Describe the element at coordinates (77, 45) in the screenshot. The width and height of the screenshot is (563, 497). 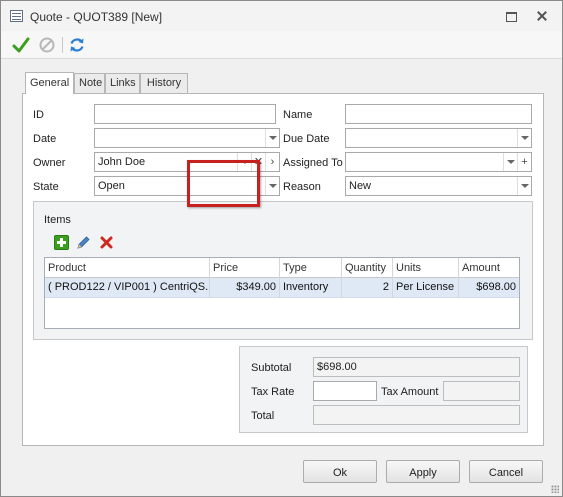
I see `refresh-icon` at that location.